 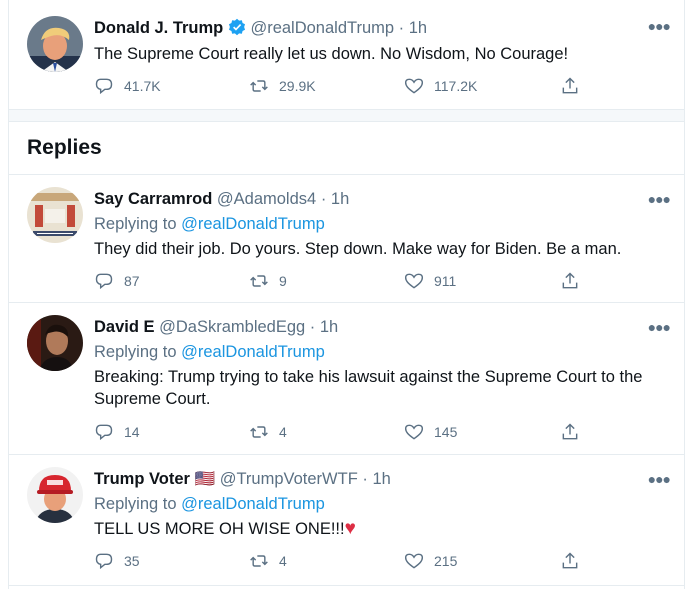 What do you see at coordinates (132, 432) in the screenshot?
I see `reply-count: 14` at bounding box center [132, 432].